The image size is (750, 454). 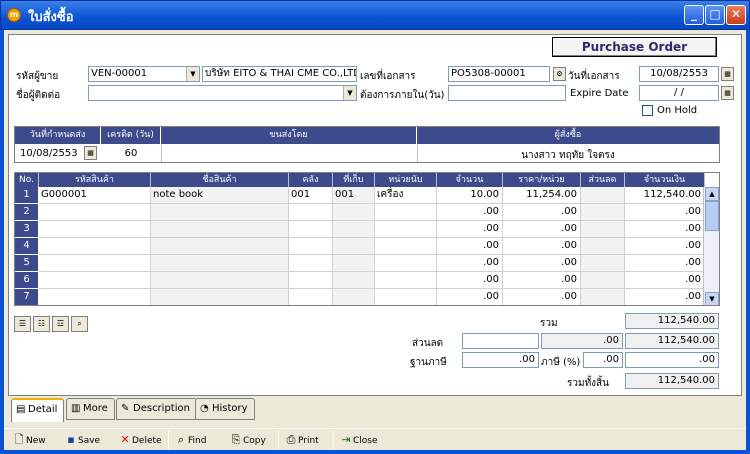 What do you see at coordinates (665, 195) in the screenshot?
I see `cell-amount: 112,540.00` at bounding box center [665, 195].